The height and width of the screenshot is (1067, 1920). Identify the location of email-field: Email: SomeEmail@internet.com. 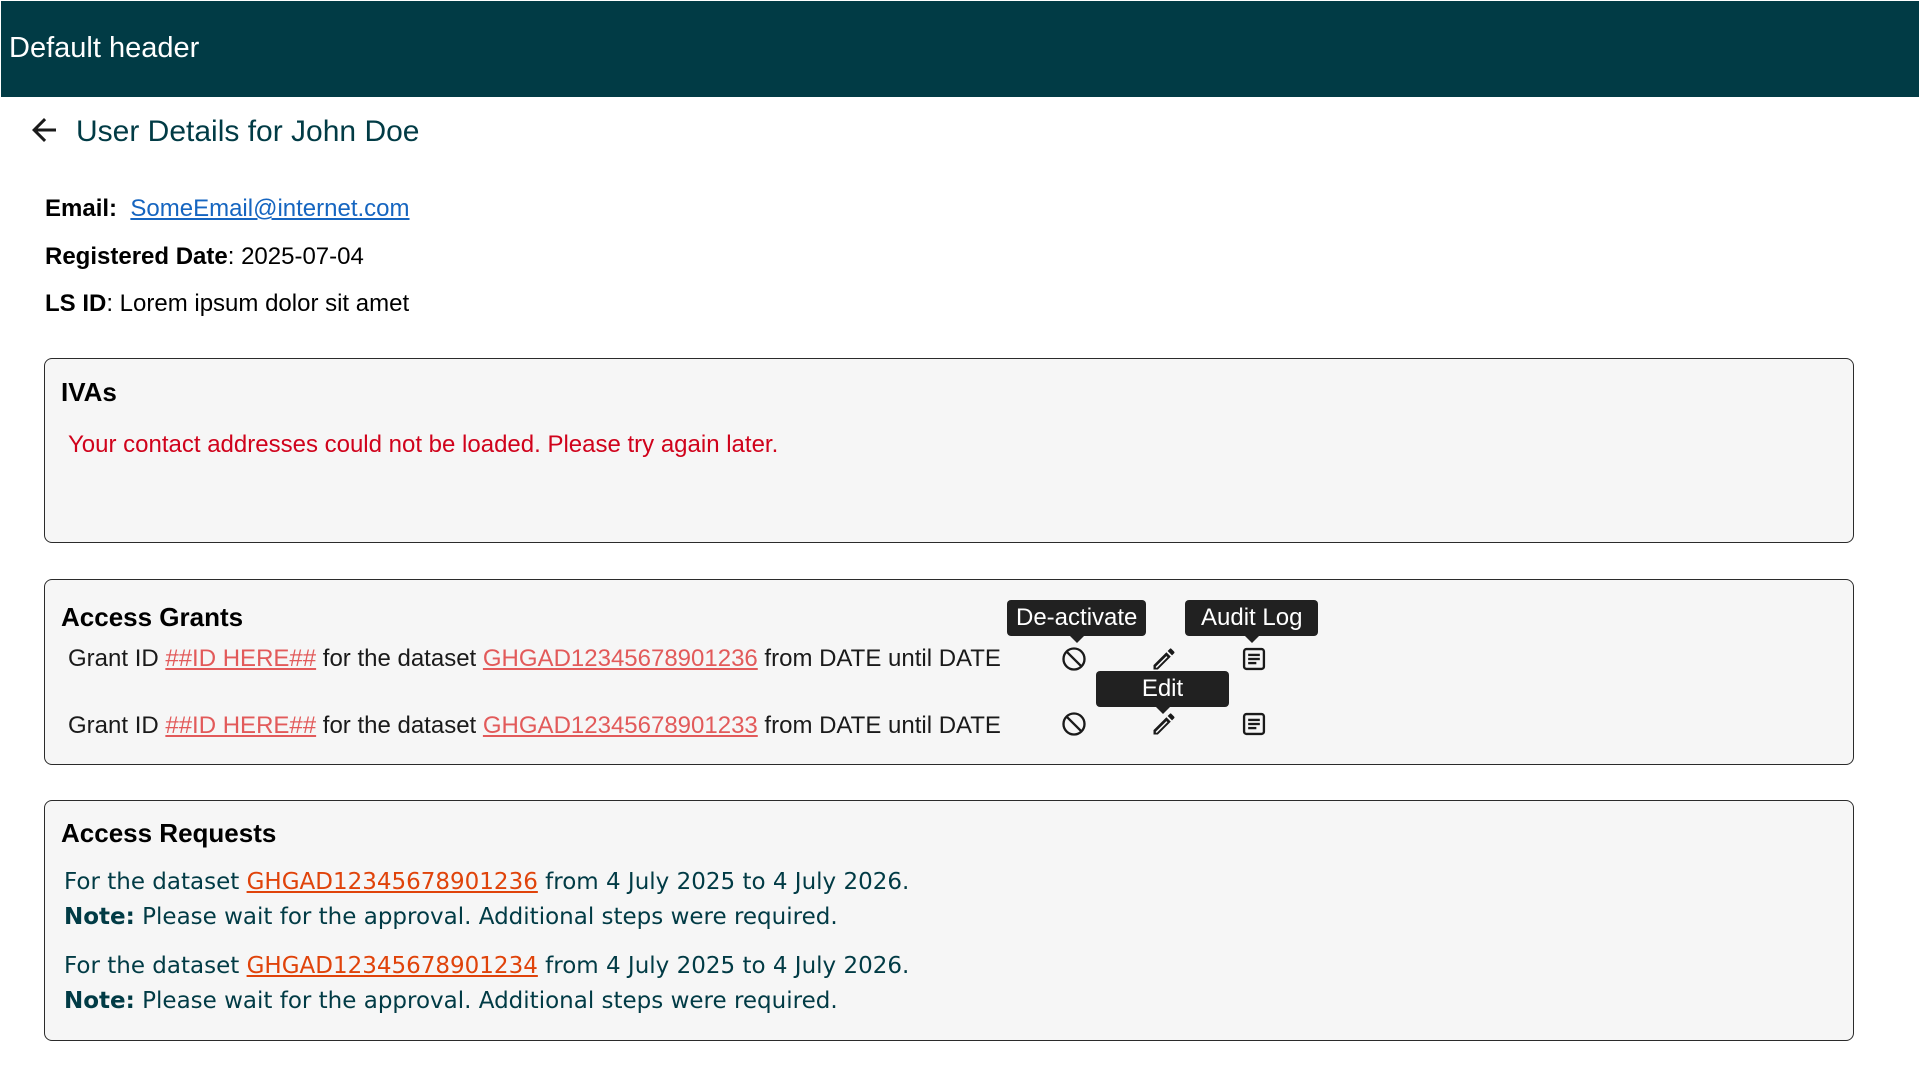
(227, 209).